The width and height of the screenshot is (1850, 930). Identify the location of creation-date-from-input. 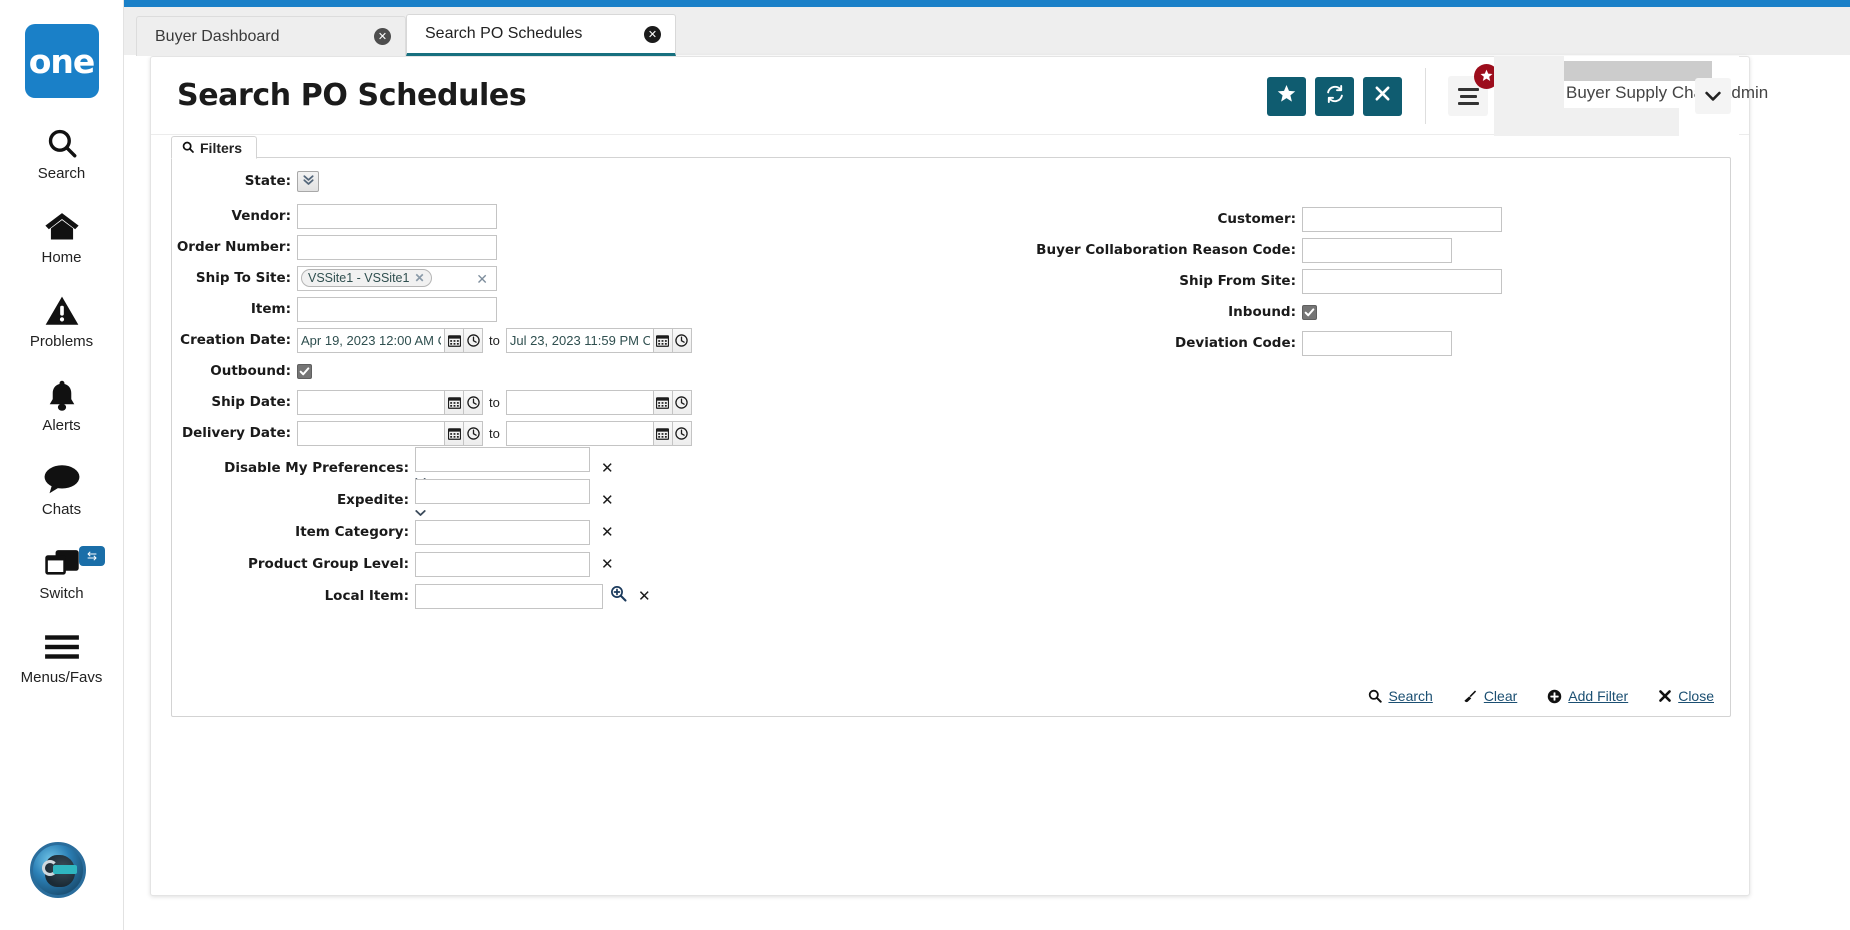
(371, 340).